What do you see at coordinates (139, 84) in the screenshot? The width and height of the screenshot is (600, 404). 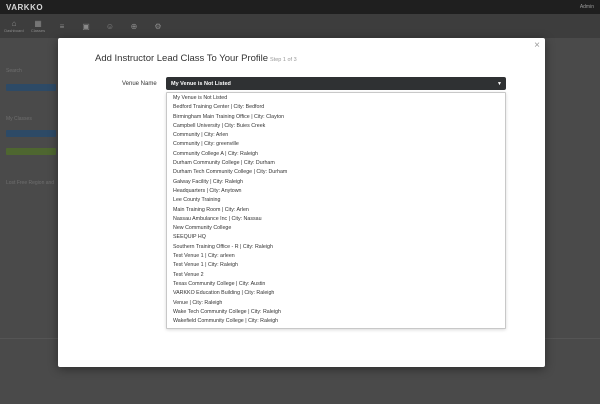 I see `venue-name-label: Venue Name` at bounding box center [139, 84].